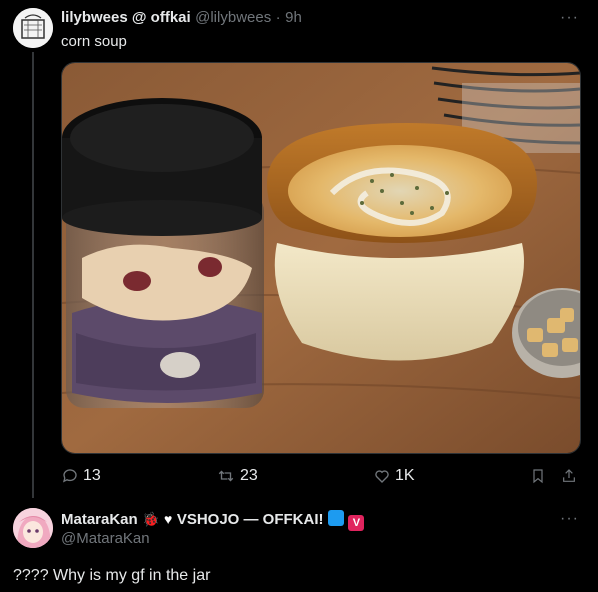 This screenshot has height=592, width=598. Describe the element at coordinates (249, 475) in the screenshot. I see `repost-count: 23` at that location.